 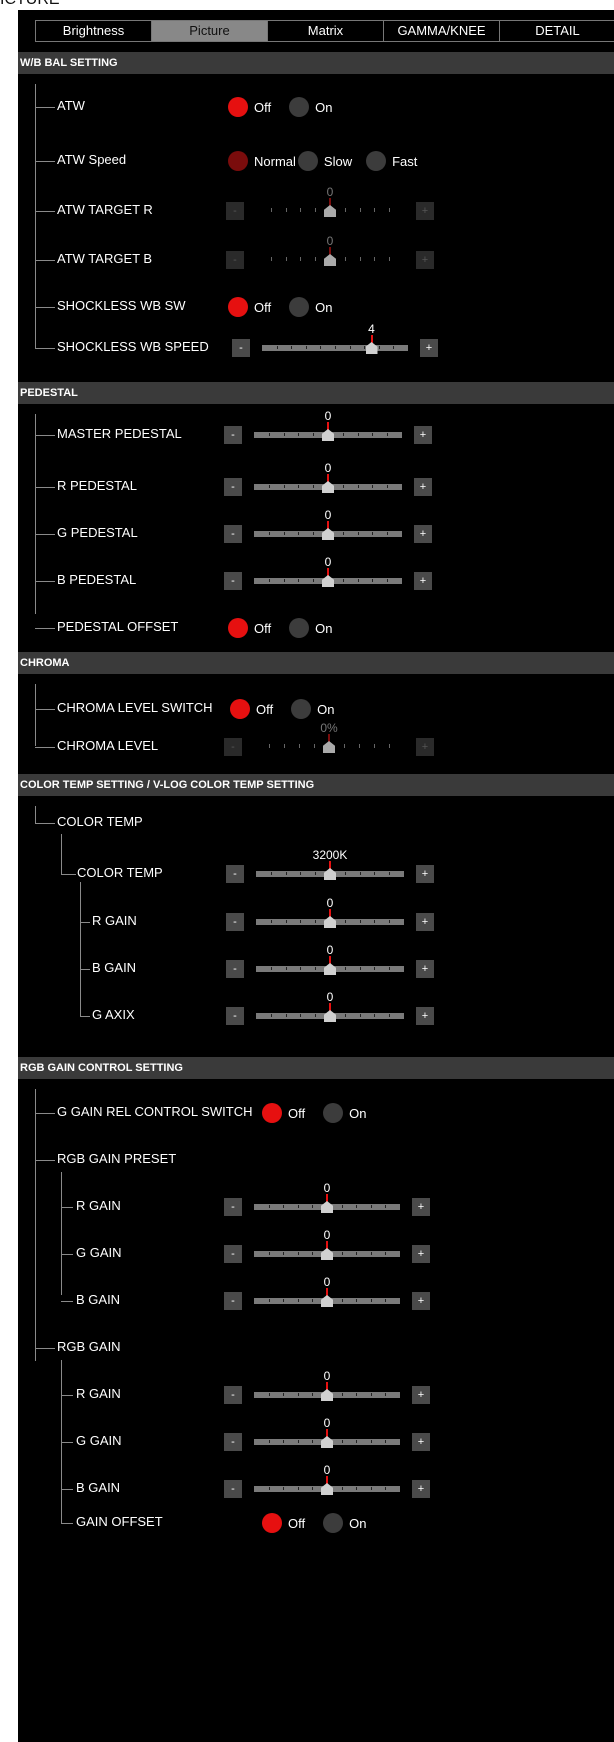 I want to click on preset-b-gain-slider: - 0 +, so click(x=327, y=1295).